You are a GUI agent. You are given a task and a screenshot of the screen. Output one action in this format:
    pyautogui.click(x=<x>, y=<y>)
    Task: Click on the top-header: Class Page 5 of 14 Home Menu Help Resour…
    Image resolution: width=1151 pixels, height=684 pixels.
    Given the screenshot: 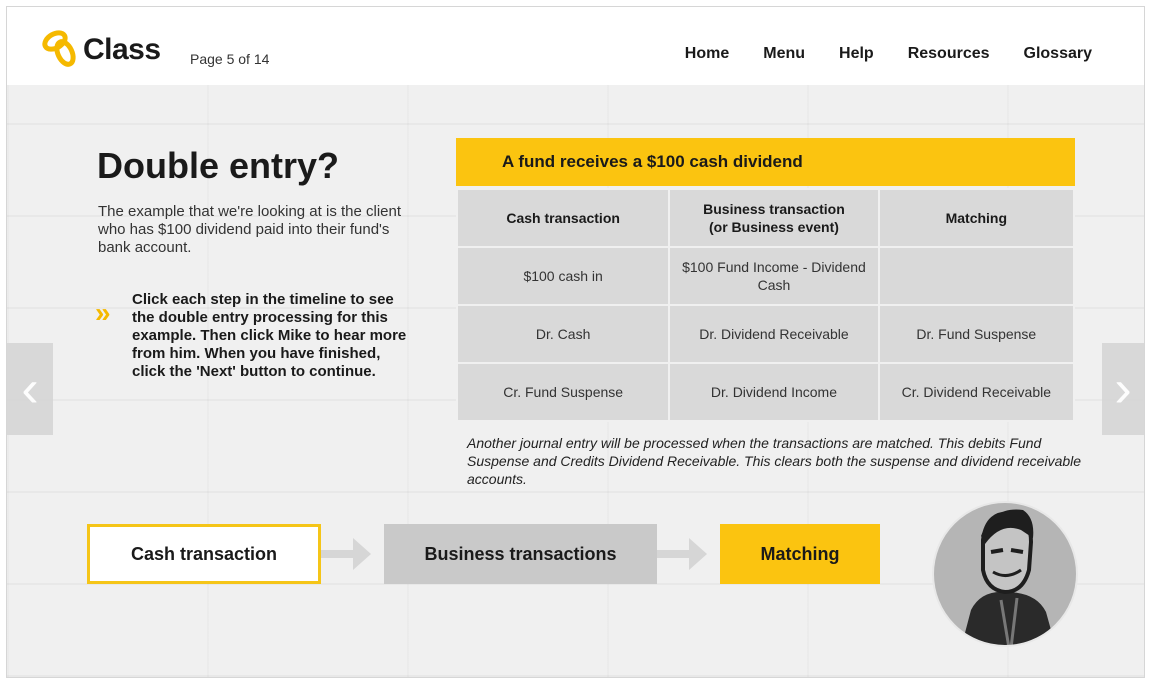 What is the action you would take?
    pyautogui.click(x=575, y=46)
    